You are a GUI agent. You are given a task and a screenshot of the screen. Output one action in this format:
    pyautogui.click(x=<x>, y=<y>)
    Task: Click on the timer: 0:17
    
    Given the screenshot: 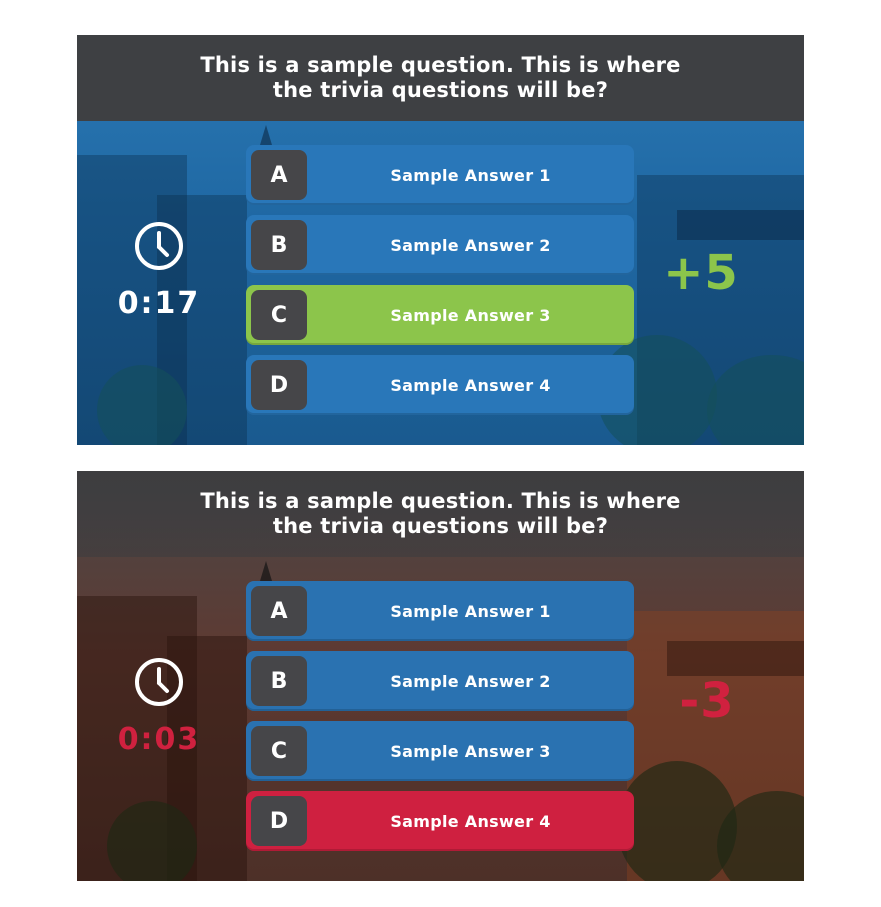 What is the action you would take?
    pyautogui.click(x=159, y=270)
    